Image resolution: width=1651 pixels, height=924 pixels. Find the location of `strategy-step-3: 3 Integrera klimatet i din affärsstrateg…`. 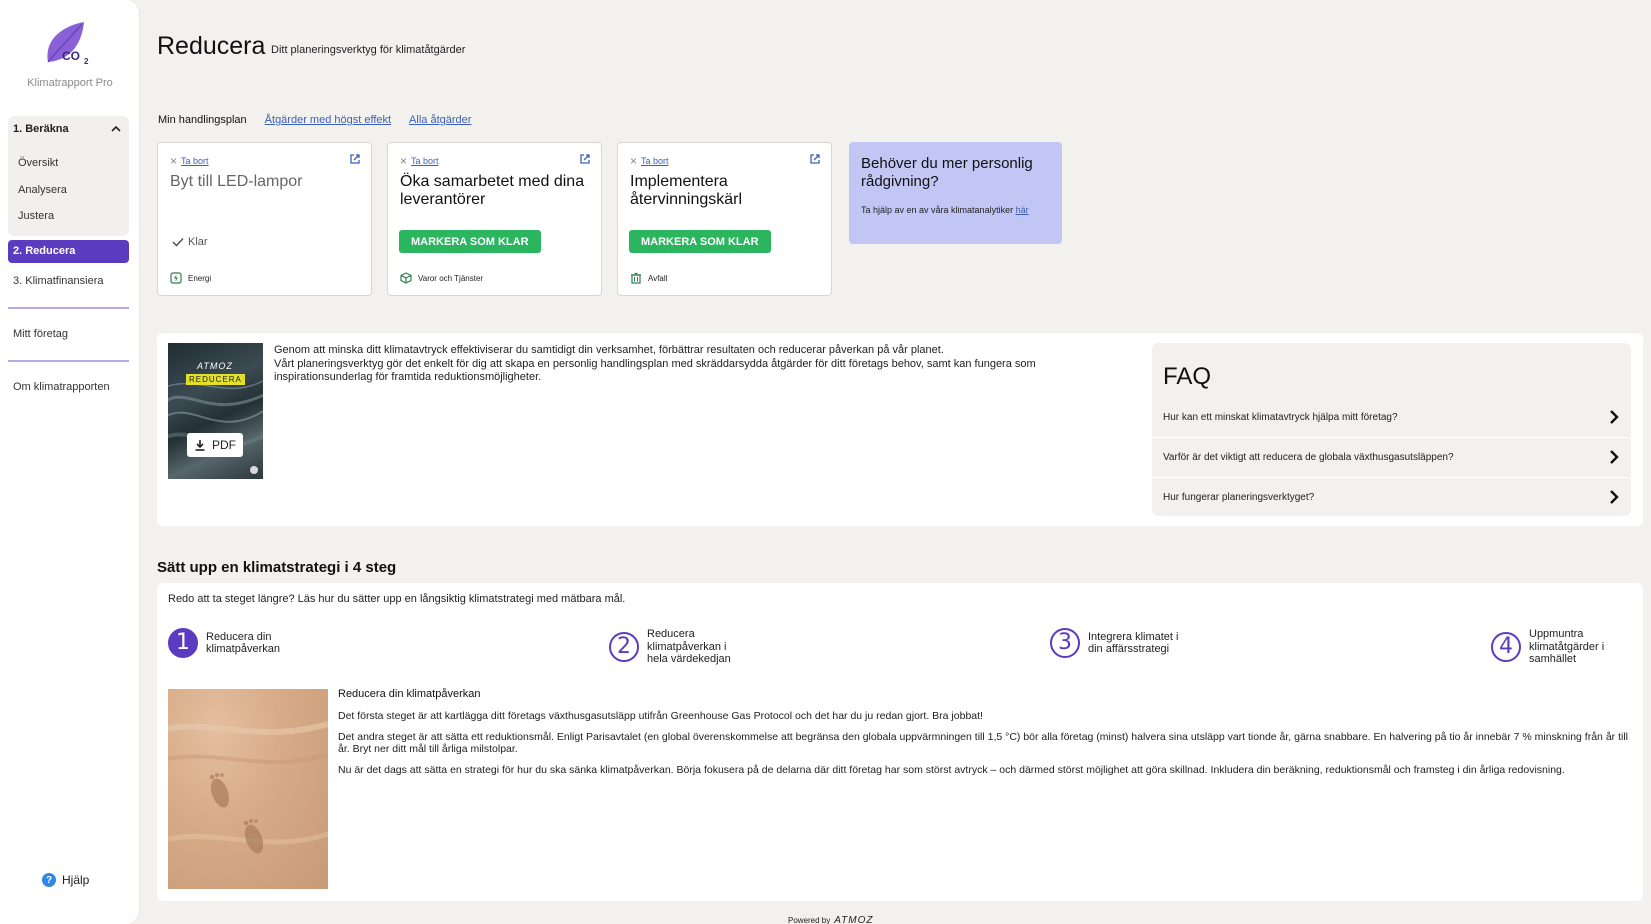

strategy-step-3: 3 Integrera klimatet i din affärsstrateg… is located at coordinates (1121, 643).